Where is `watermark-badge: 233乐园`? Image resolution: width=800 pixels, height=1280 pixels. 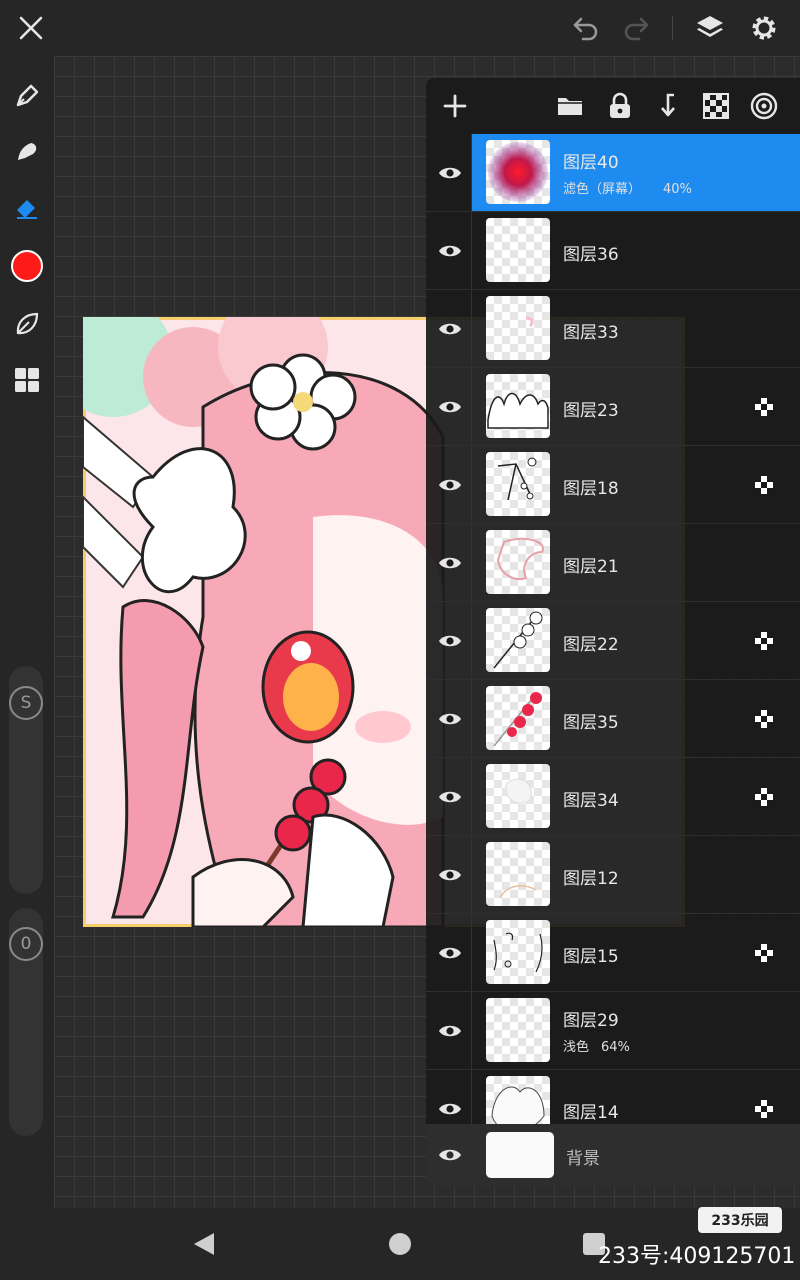
watermark-badge: 233乐园 is located at coordinates (740, 1220).